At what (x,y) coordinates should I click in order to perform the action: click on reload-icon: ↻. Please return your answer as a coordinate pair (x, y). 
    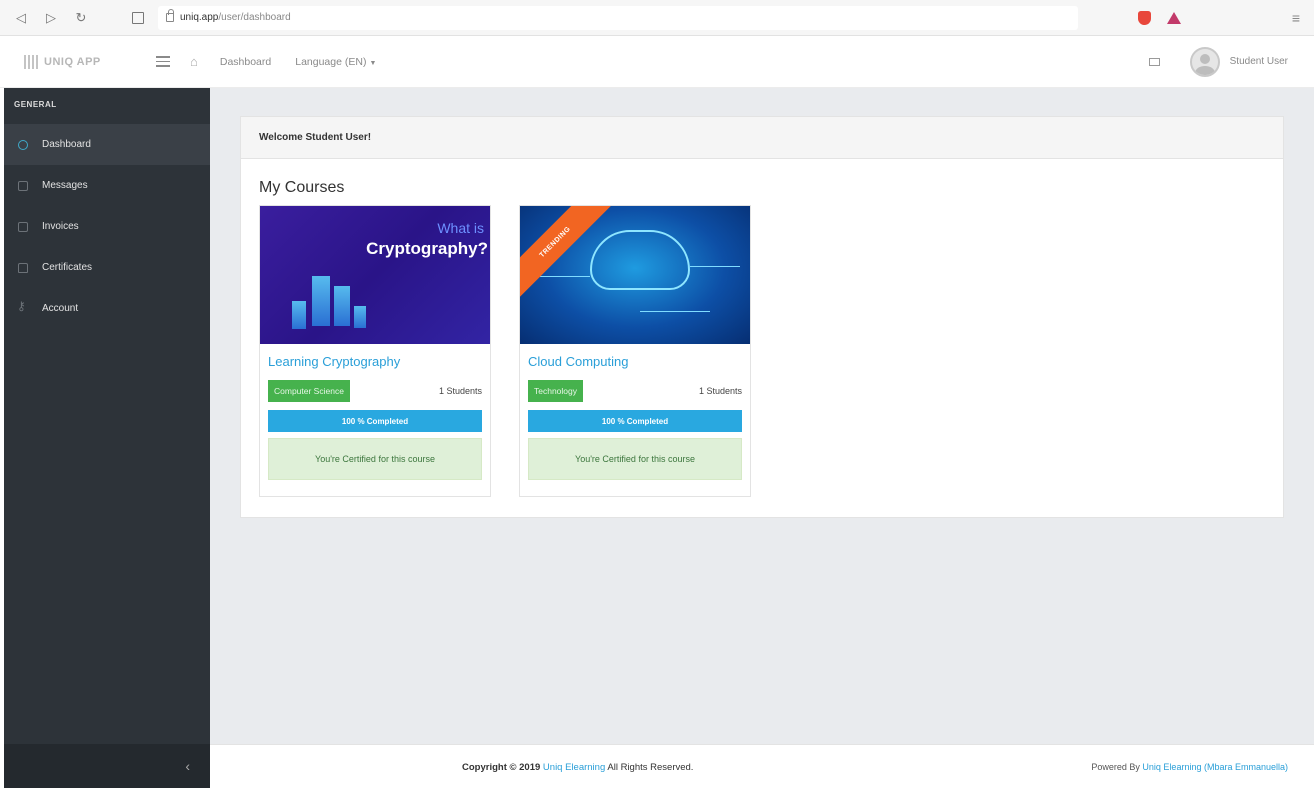
    Looking at the image, I should click on (81, 18).